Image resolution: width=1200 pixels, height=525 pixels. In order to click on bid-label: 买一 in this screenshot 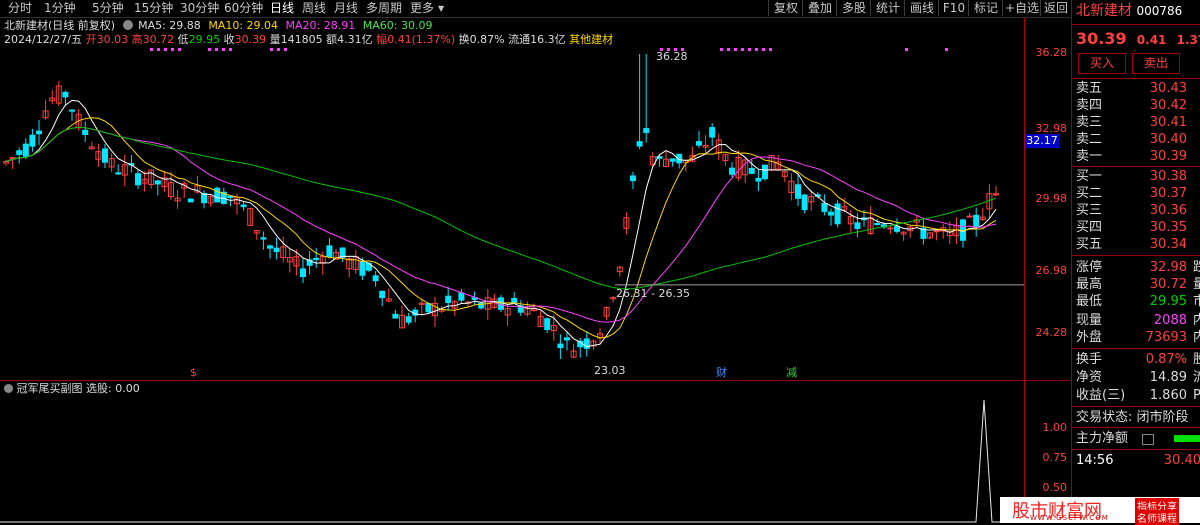, I will do `click(1089, 176)`.